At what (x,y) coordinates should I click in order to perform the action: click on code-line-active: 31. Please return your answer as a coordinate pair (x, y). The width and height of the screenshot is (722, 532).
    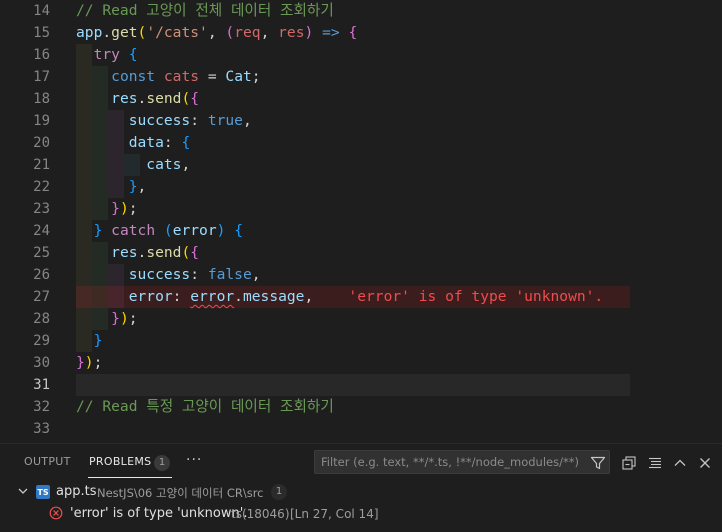
    Looking at the image, I should click on (361, 385).